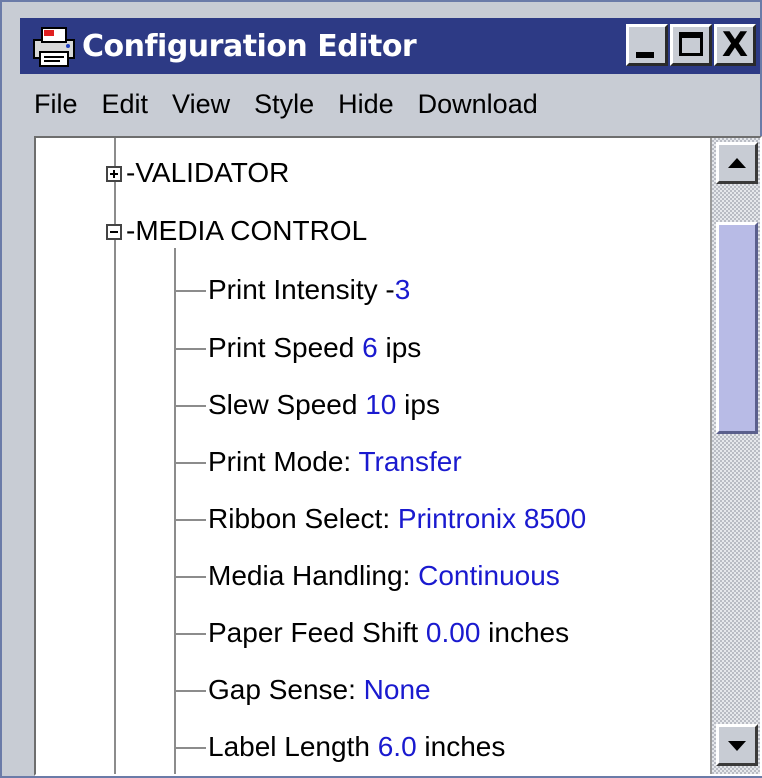  What do you see at coordinates (201, 104) in the screenshot?
I see `menu-view: View` at bounding box center [201, 104].